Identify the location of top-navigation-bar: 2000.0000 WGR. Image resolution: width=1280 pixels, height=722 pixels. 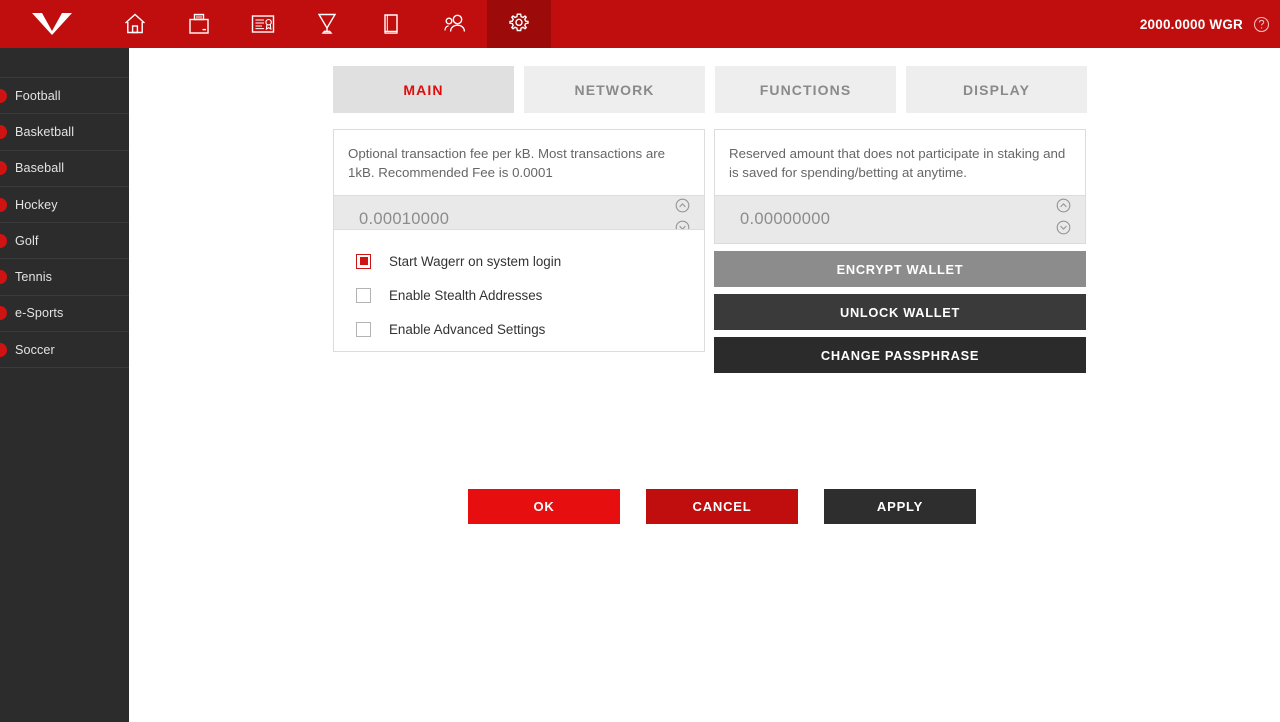
(640, 24).